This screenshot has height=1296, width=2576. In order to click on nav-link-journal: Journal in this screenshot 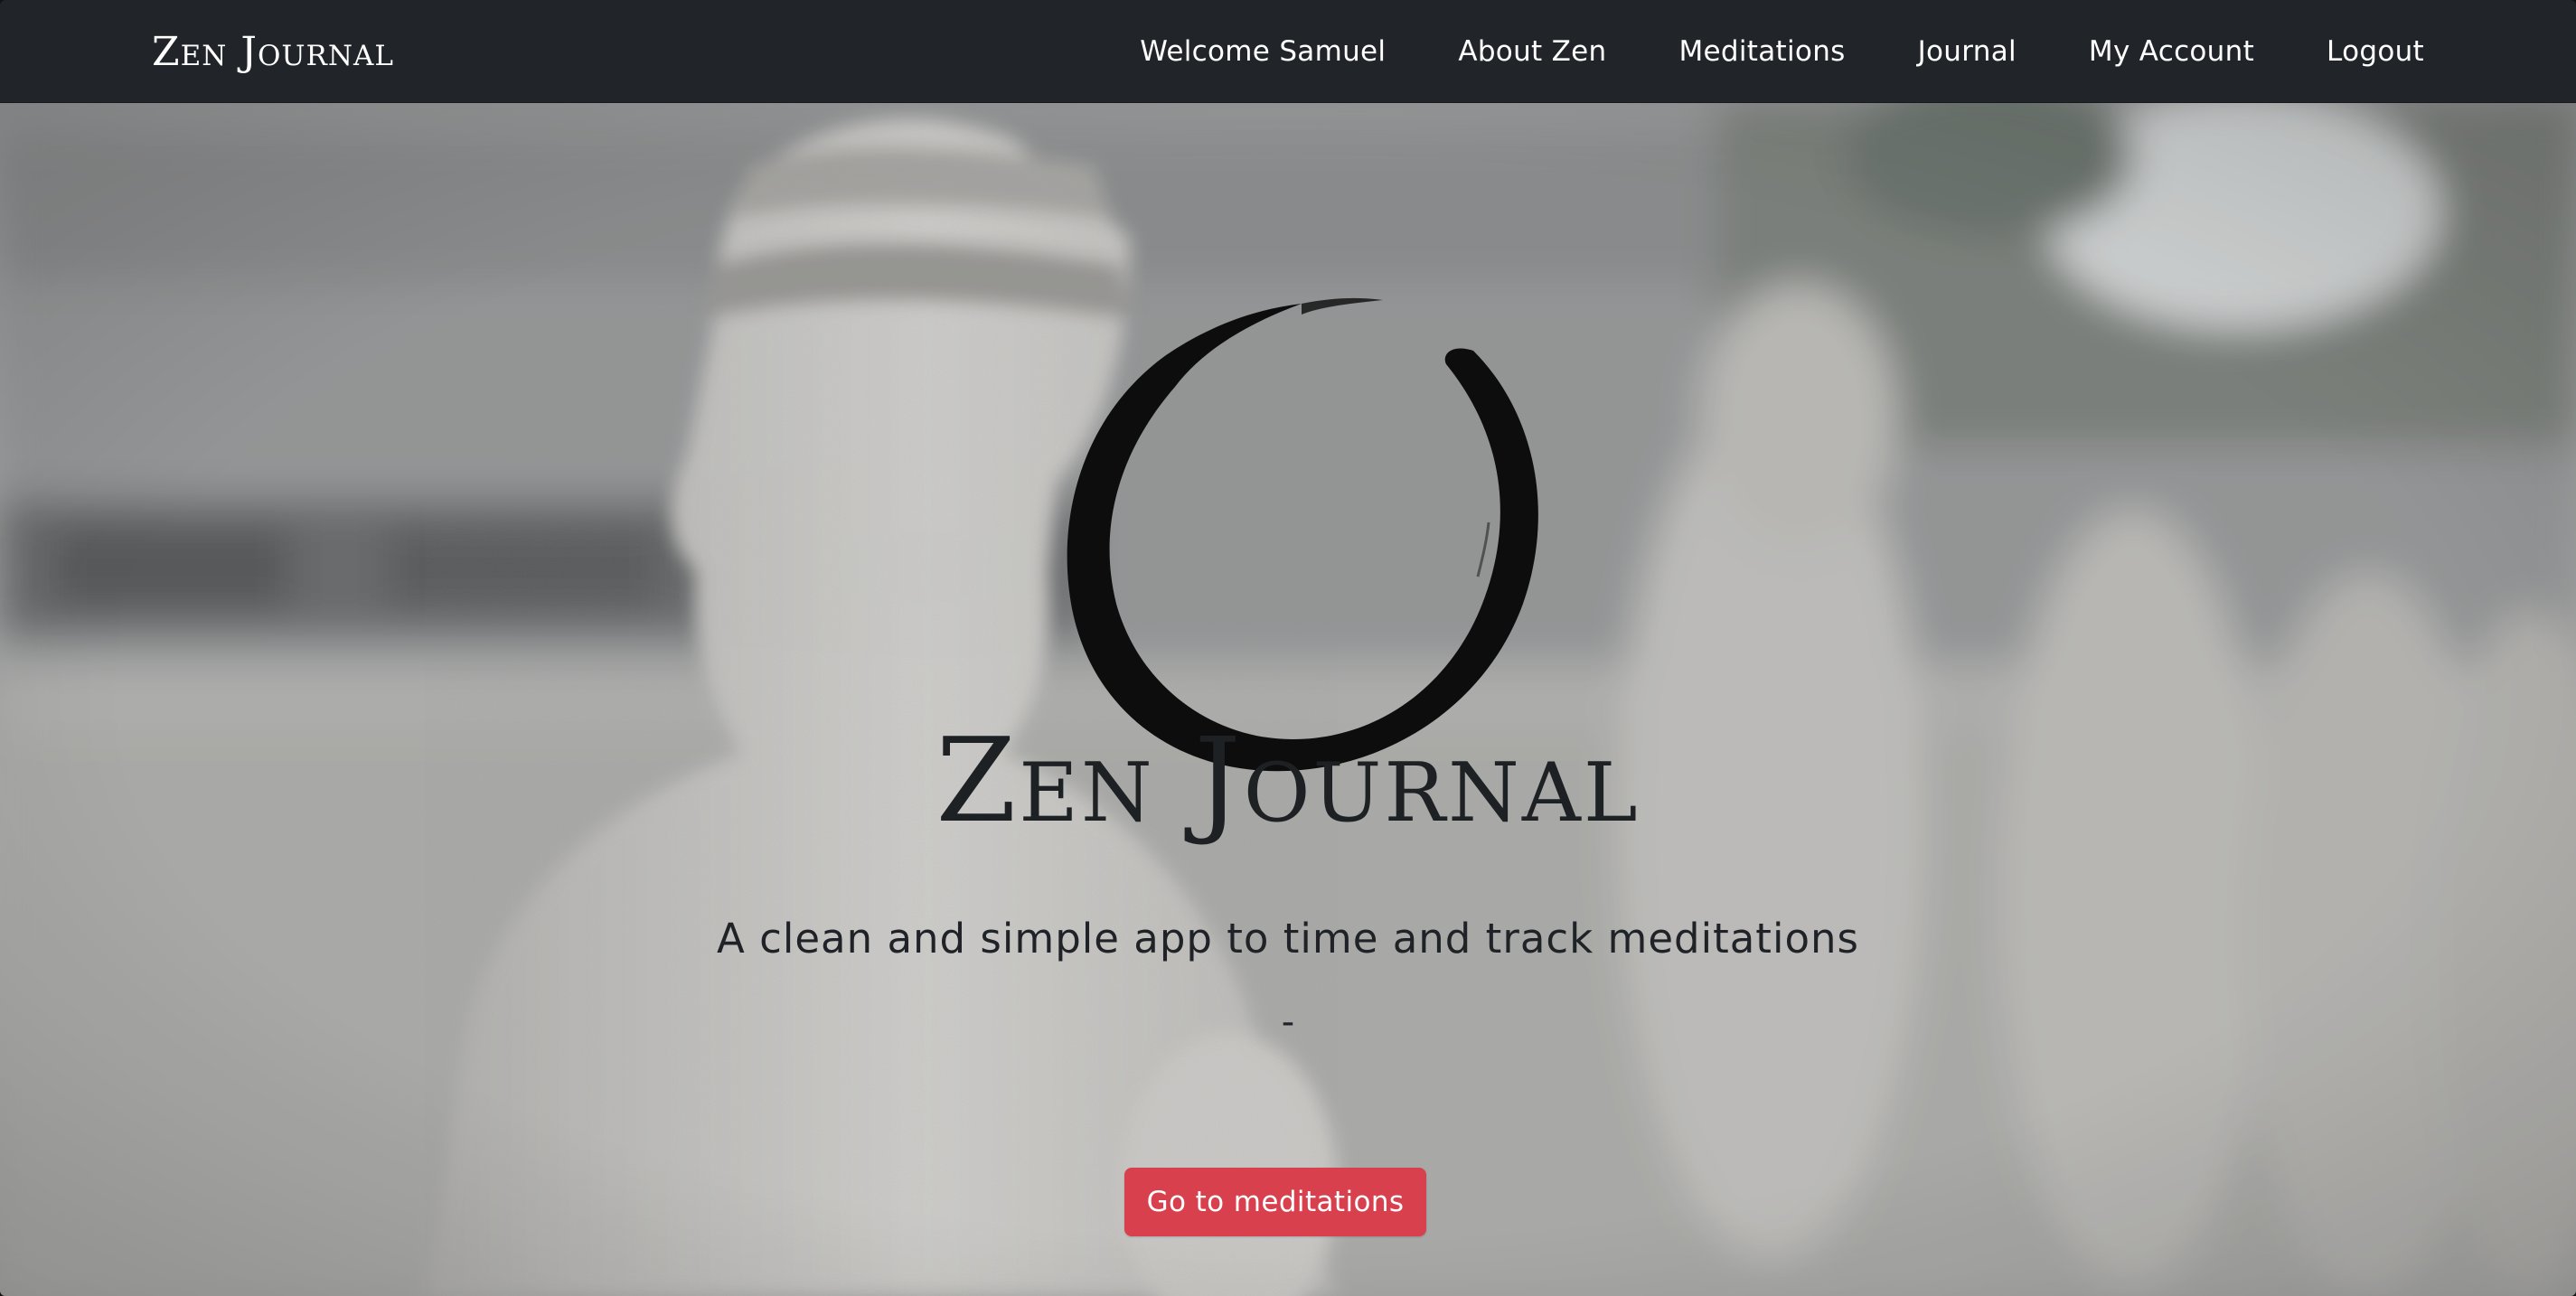, I will do `click(1968, 51)`.